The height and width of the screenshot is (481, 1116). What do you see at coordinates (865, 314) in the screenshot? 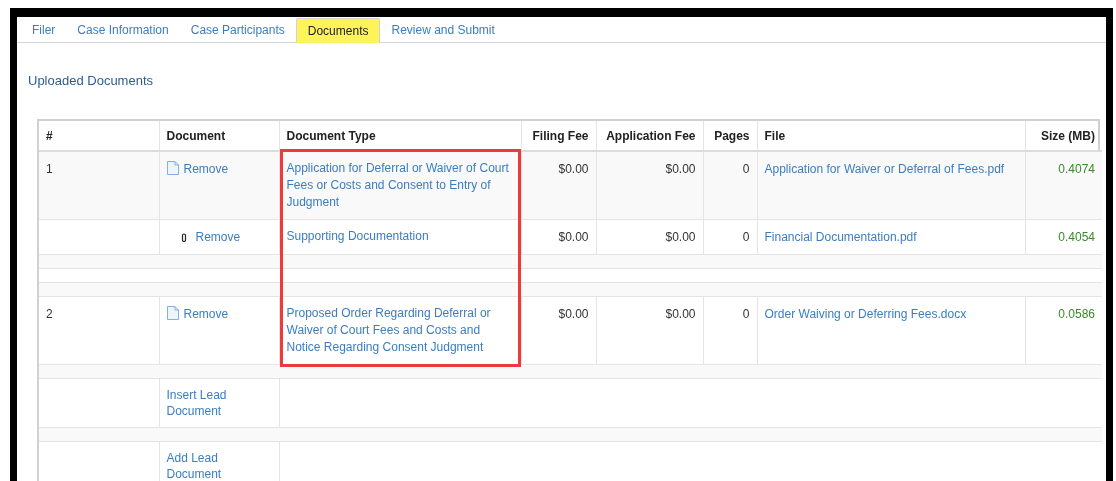
I see `file-link: Order Waiving or Deferring Fees.docx` at bounding box center [865, 314].